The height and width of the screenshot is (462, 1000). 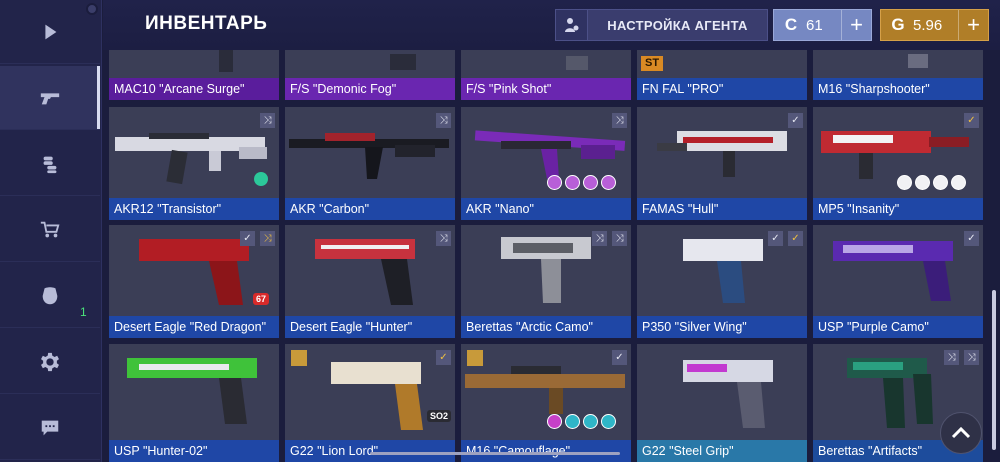 I want to click on item-card: G22 "Steel Grip", so click(x=722, y=403).